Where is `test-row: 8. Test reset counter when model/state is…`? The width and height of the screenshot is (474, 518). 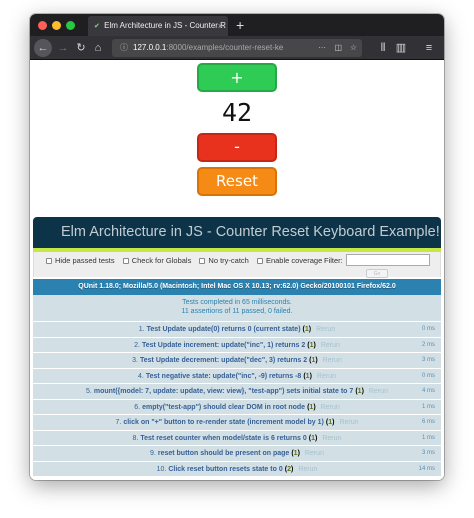
test-row: 8. Test reset counter when model/state is… is located at coordinates (237, 438).